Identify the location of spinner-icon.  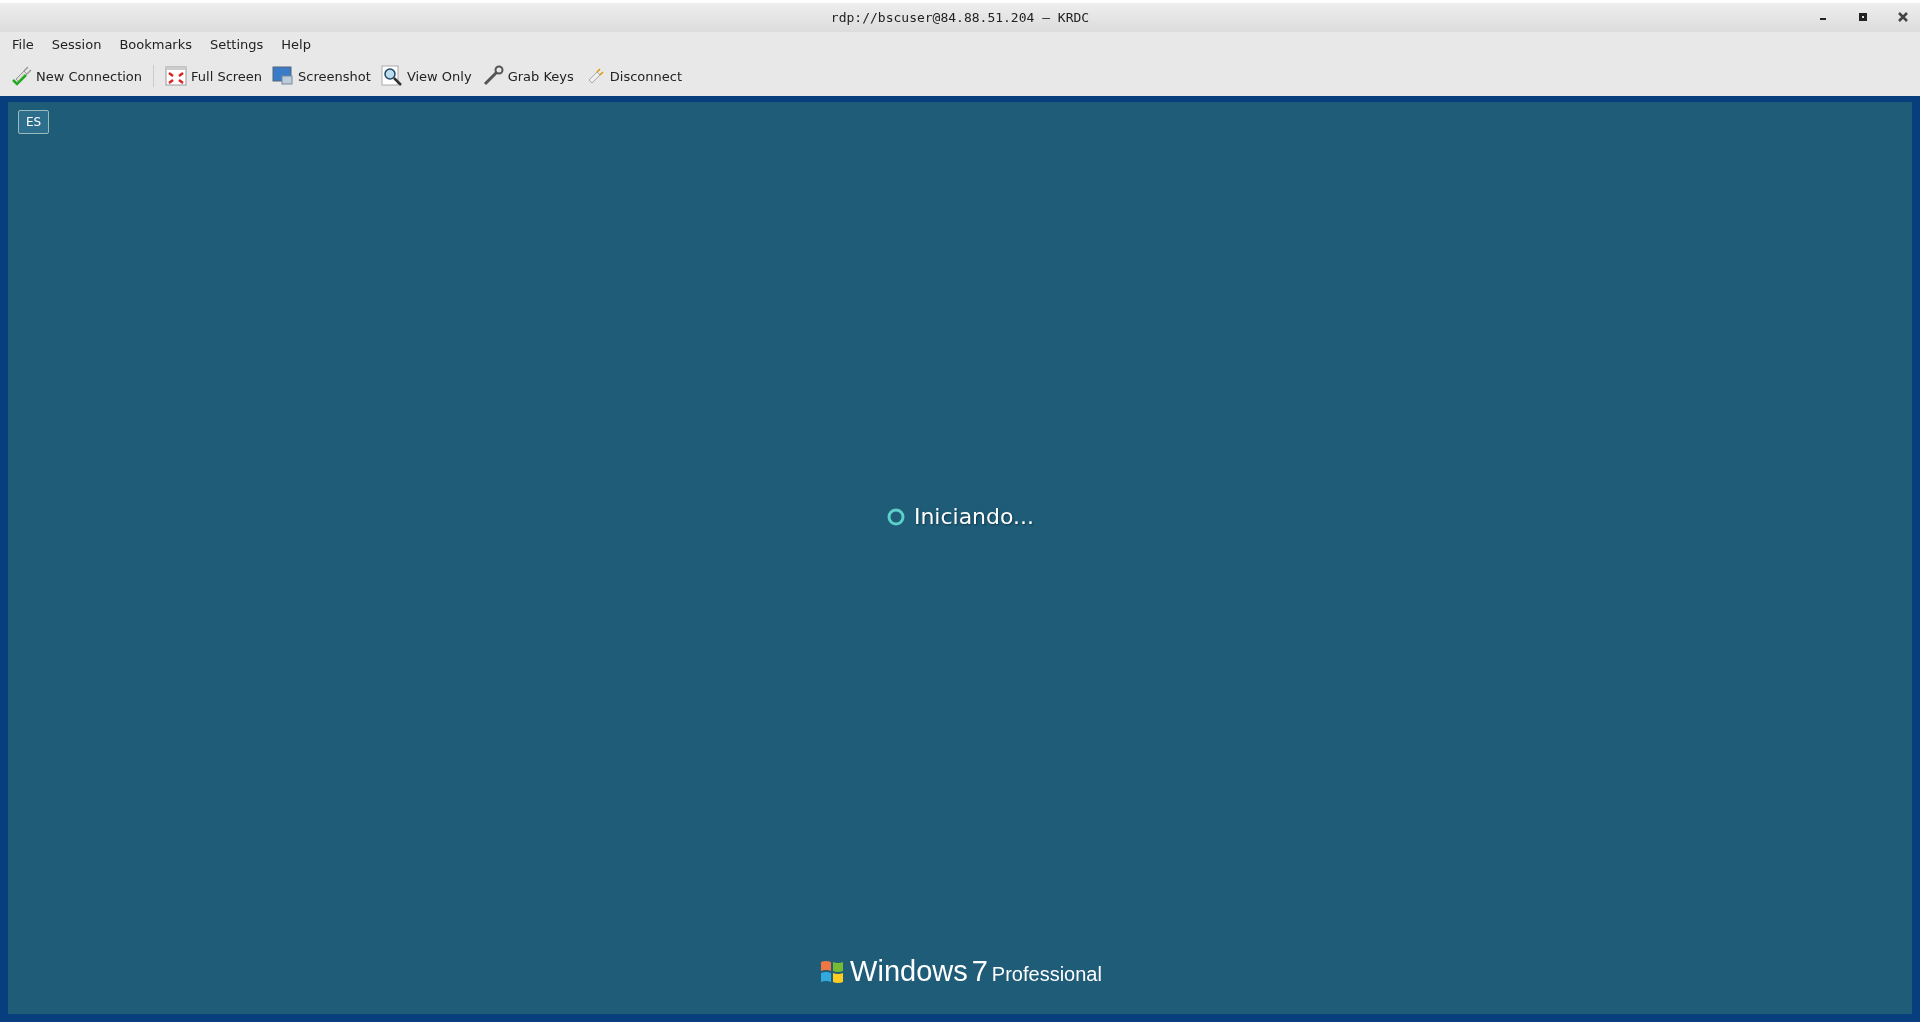
(895, 516).